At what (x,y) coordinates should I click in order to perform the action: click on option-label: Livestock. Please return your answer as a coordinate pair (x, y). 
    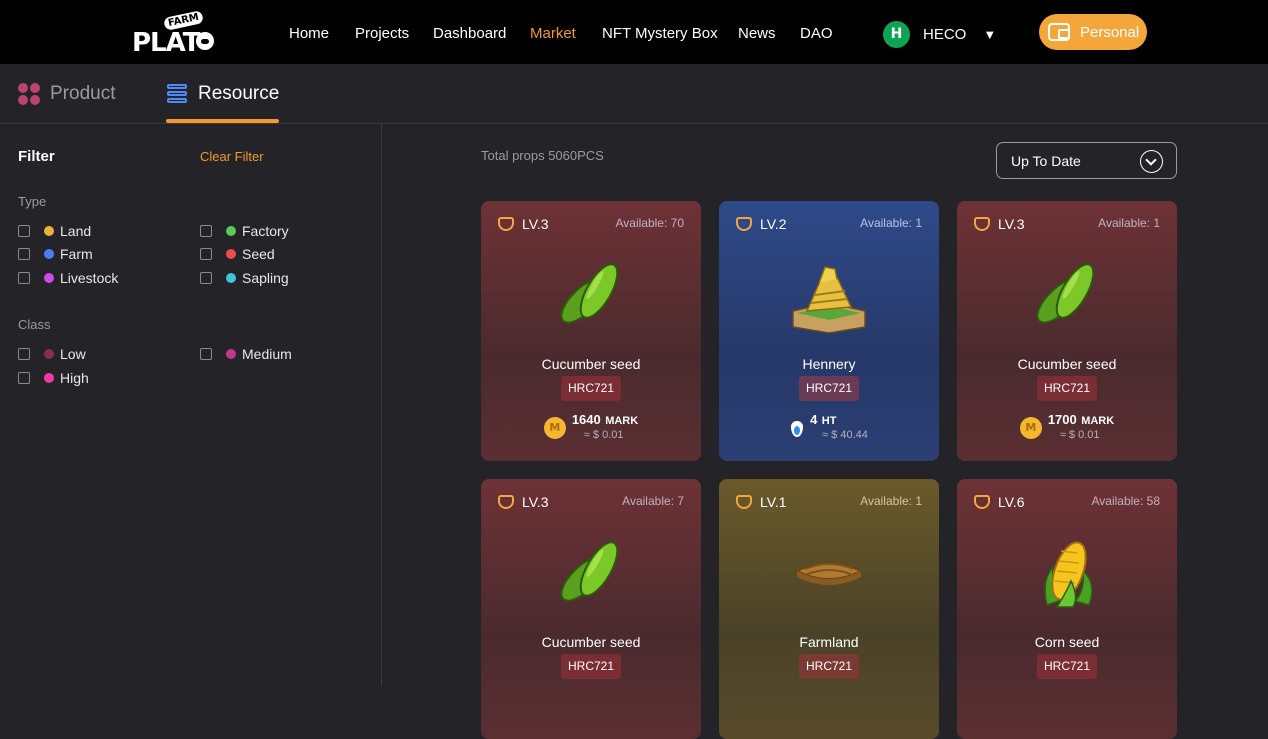
    Looking at the image, I should click on (89, 278).